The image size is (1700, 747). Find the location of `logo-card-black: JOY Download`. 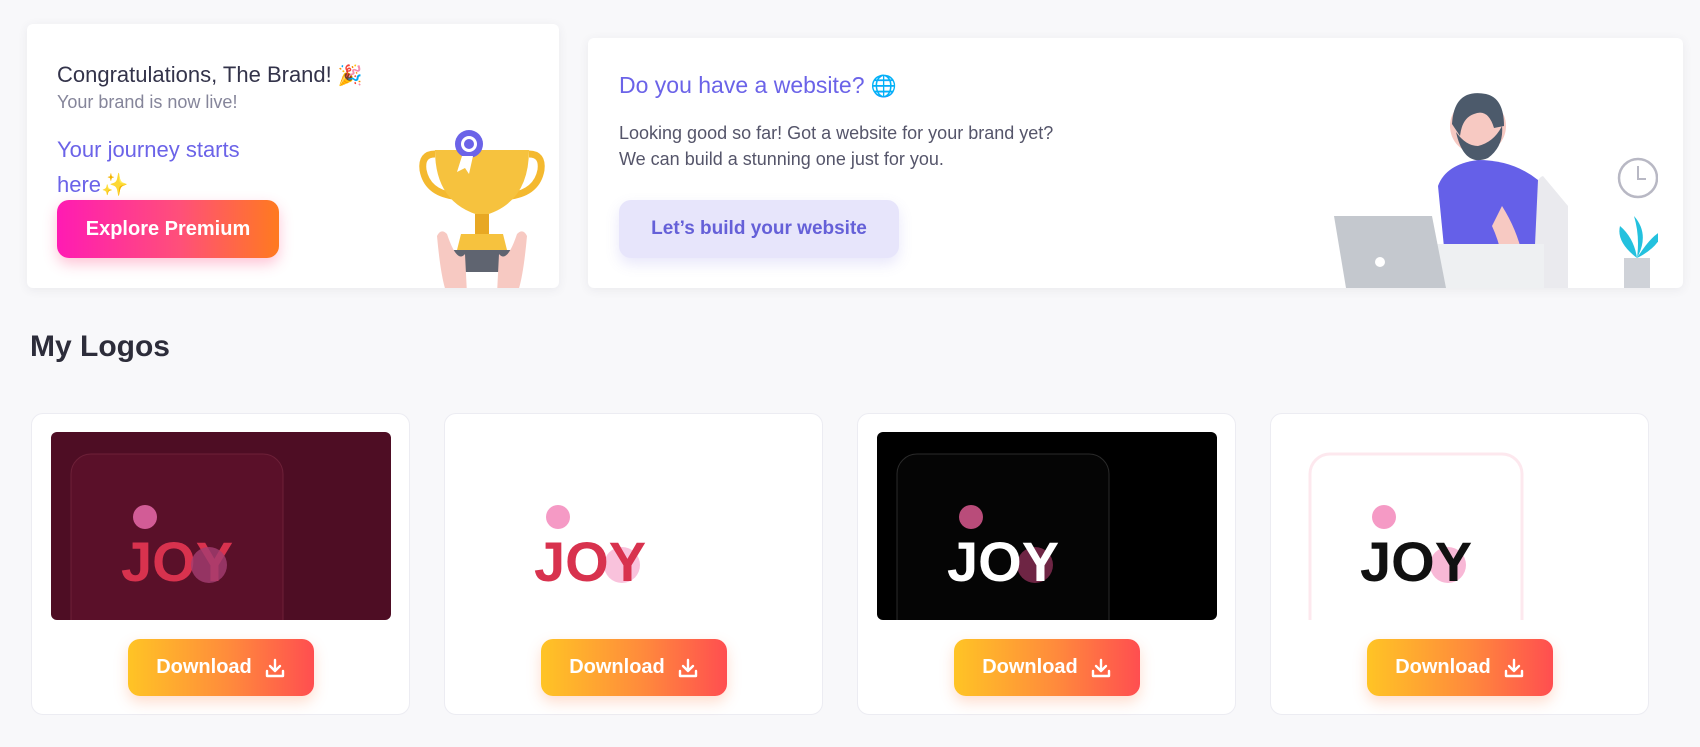

logo-card-black: JOY Download is located at coordinates (1046, 564).